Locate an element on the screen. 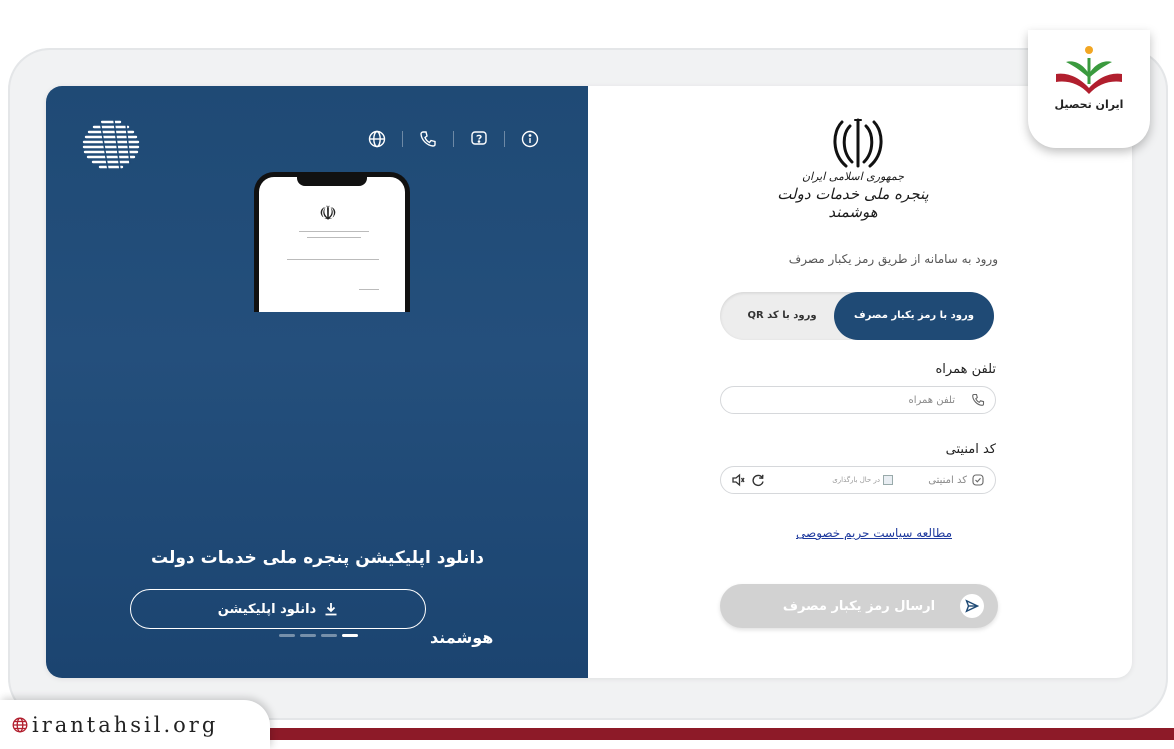 The image size is (1174, 749). login-subtitle: ورود به سامانه از طریق رمز یکبار مصرف is located at coordinates (893, 259).